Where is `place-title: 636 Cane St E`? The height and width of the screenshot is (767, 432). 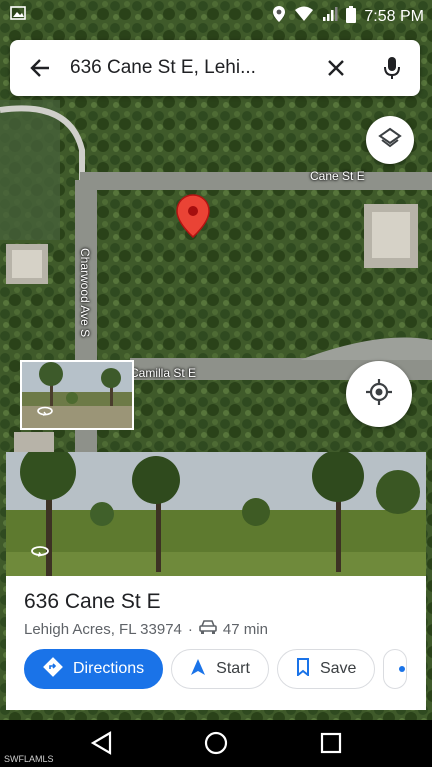
place-title: 636 Cane St E is located at coordinates (92, 601).